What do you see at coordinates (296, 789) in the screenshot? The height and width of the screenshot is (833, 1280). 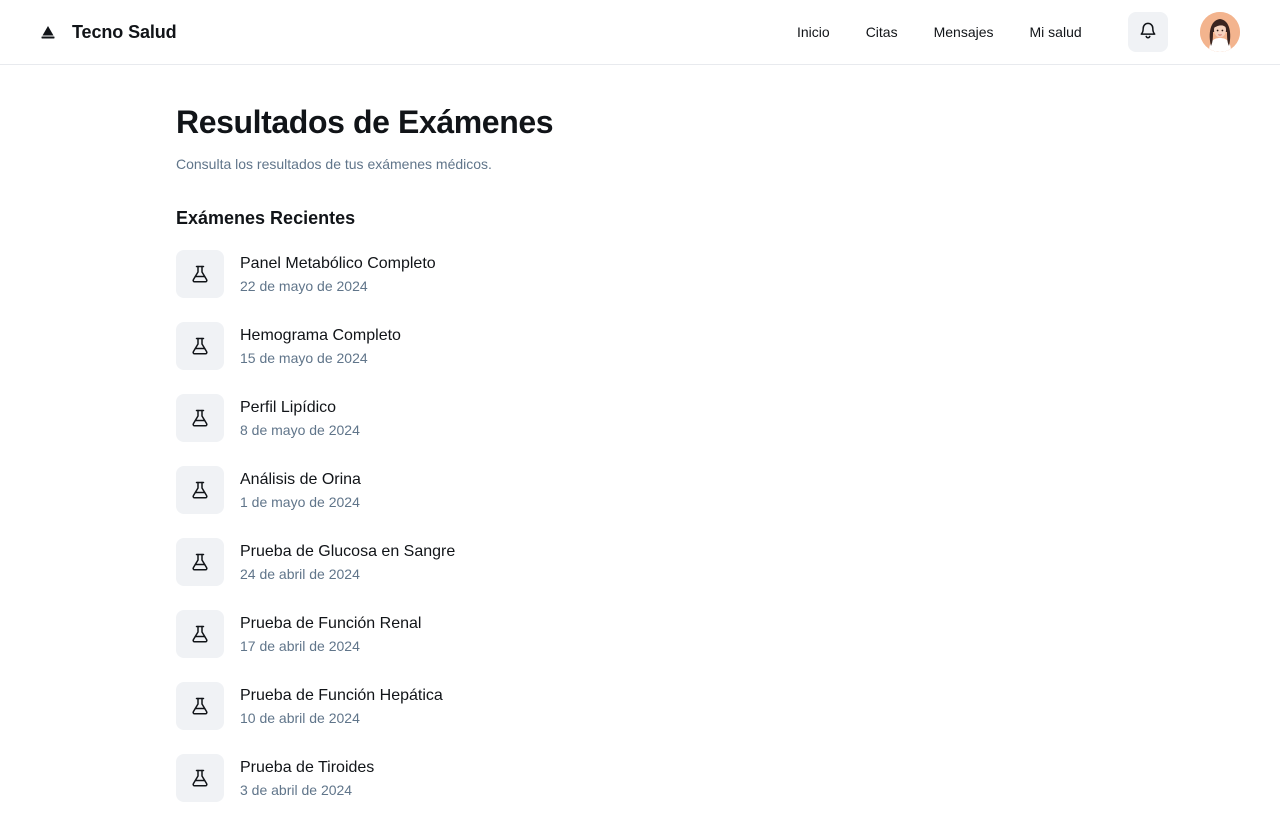 I see `exam-date: 3 de abril de 2024` at bounding box center [296, 789].